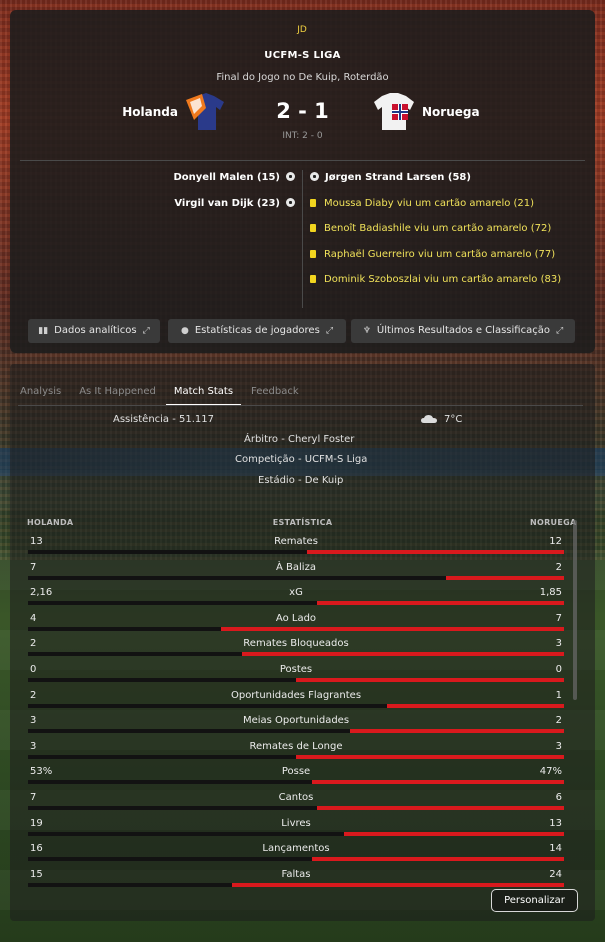 This screenshot has height=942, width=605. Describe the element at coordinates (302, 77) in the screenshot. I see `match-venue: Final do Jogo no De Kuip, Roterdão` at that location.